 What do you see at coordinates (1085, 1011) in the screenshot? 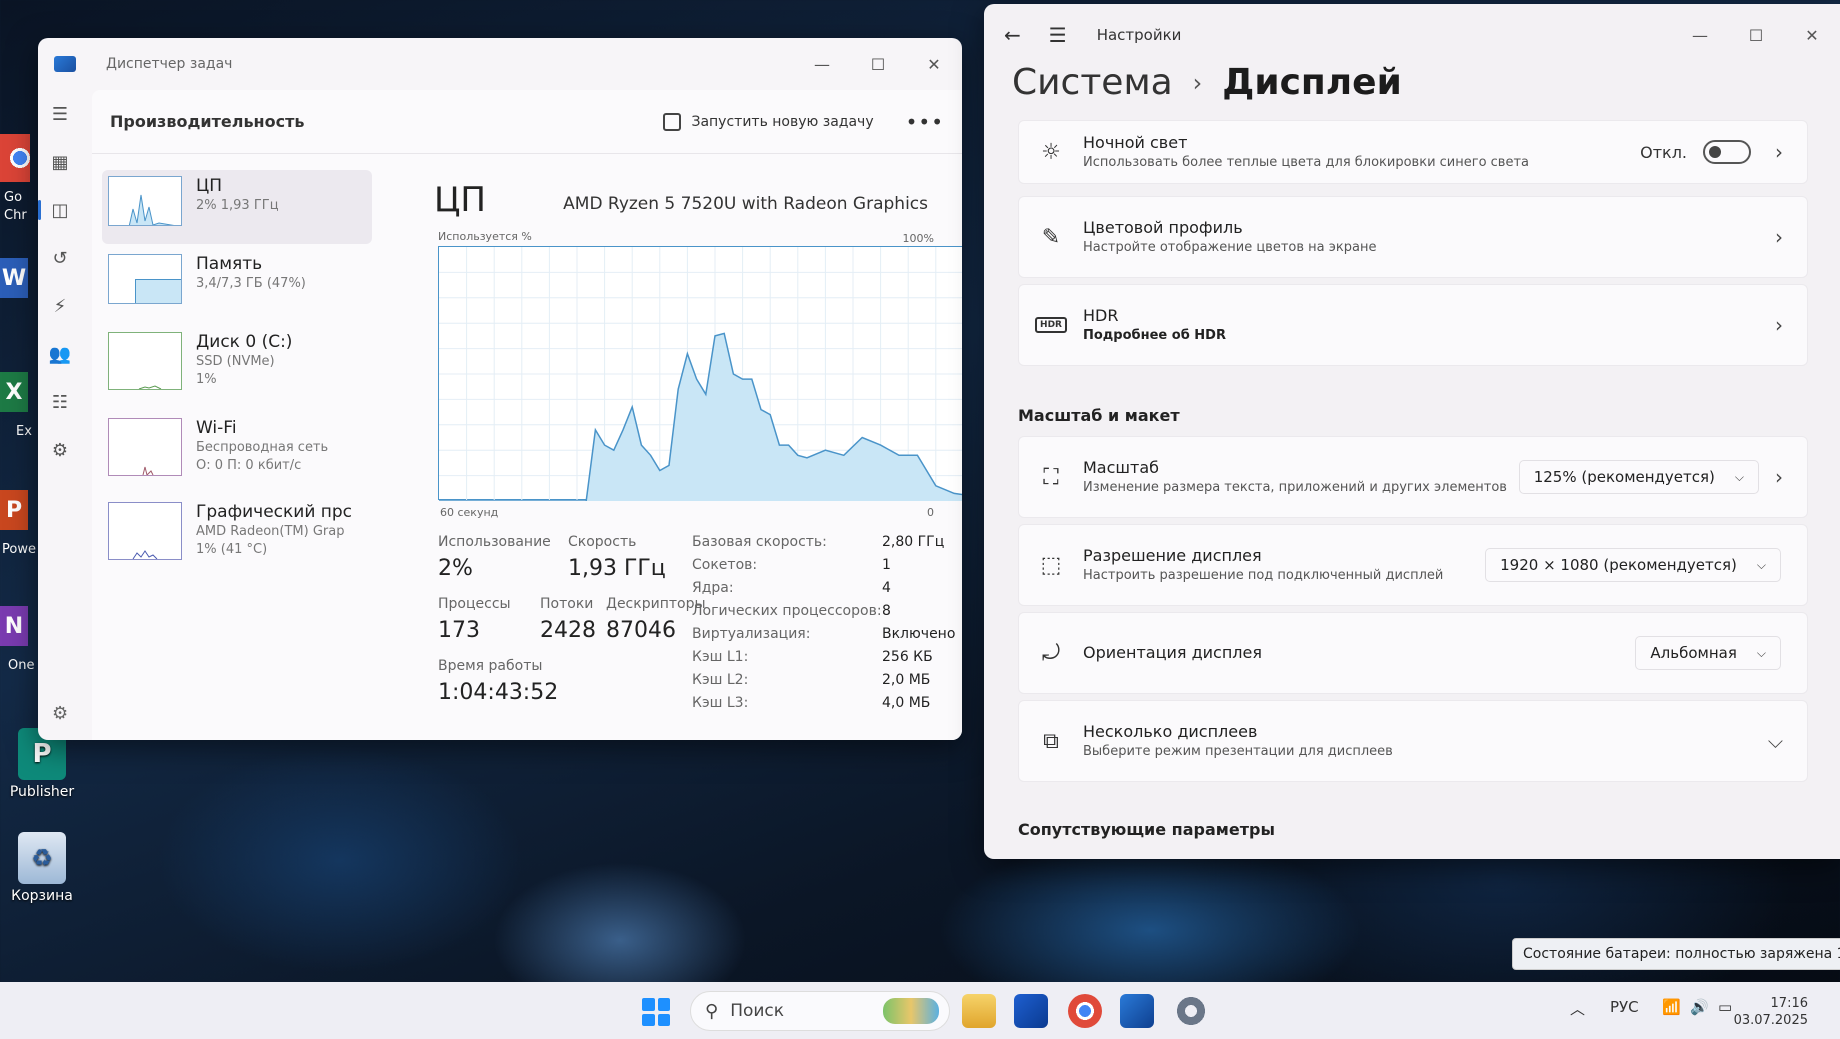
I see `chrome-icon` at bounding box center [1085, 1011].